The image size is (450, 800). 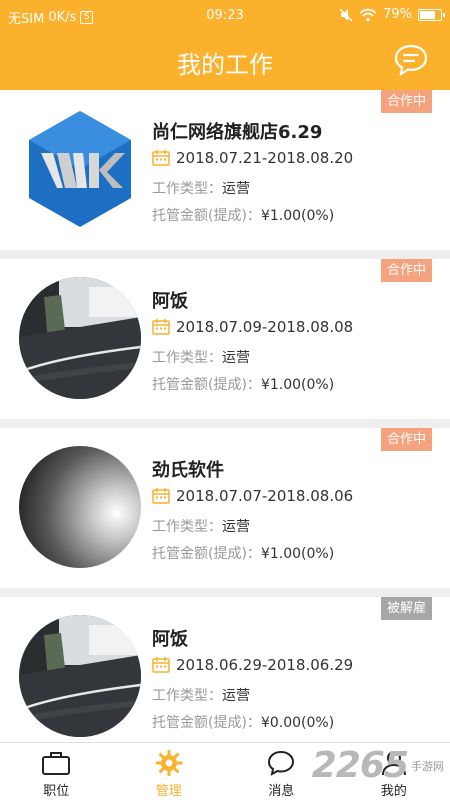 I want to click on status-bar: 无SIM 0K/s S 09:23 79%, so click(x=225, y=16).